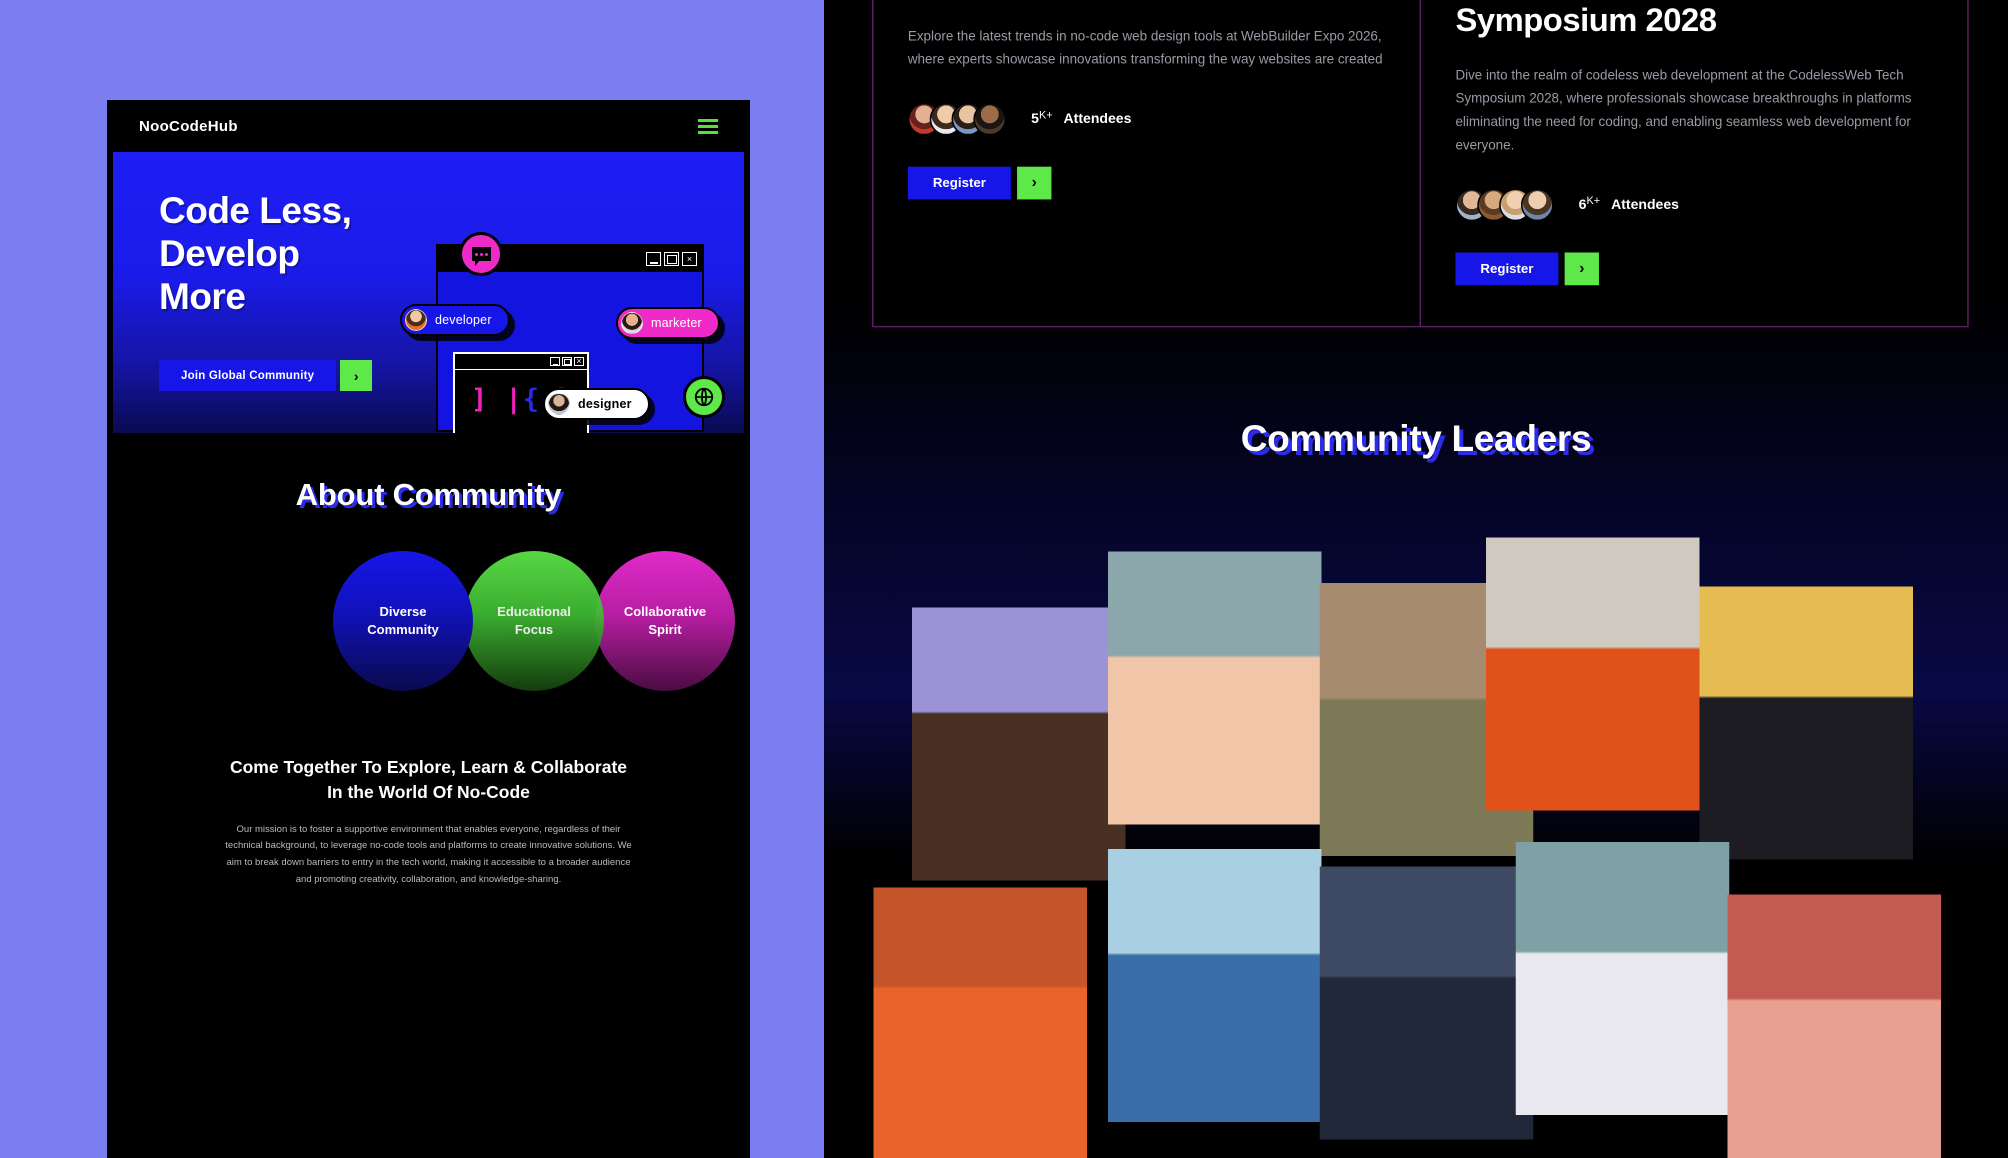  I want to click on cta-arrow-icon: ›, so click(356, 375).